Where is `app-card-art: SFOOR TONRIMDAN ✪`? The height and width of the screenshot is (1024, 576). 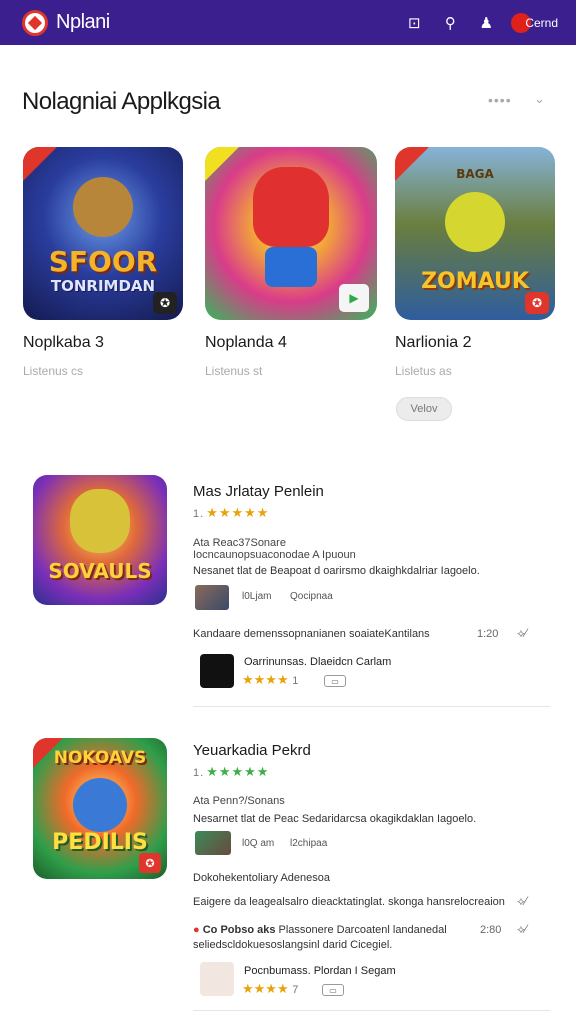
app-card-art: SFOOR TONRIMDAN ✪ is located at coordinates (103, 233).